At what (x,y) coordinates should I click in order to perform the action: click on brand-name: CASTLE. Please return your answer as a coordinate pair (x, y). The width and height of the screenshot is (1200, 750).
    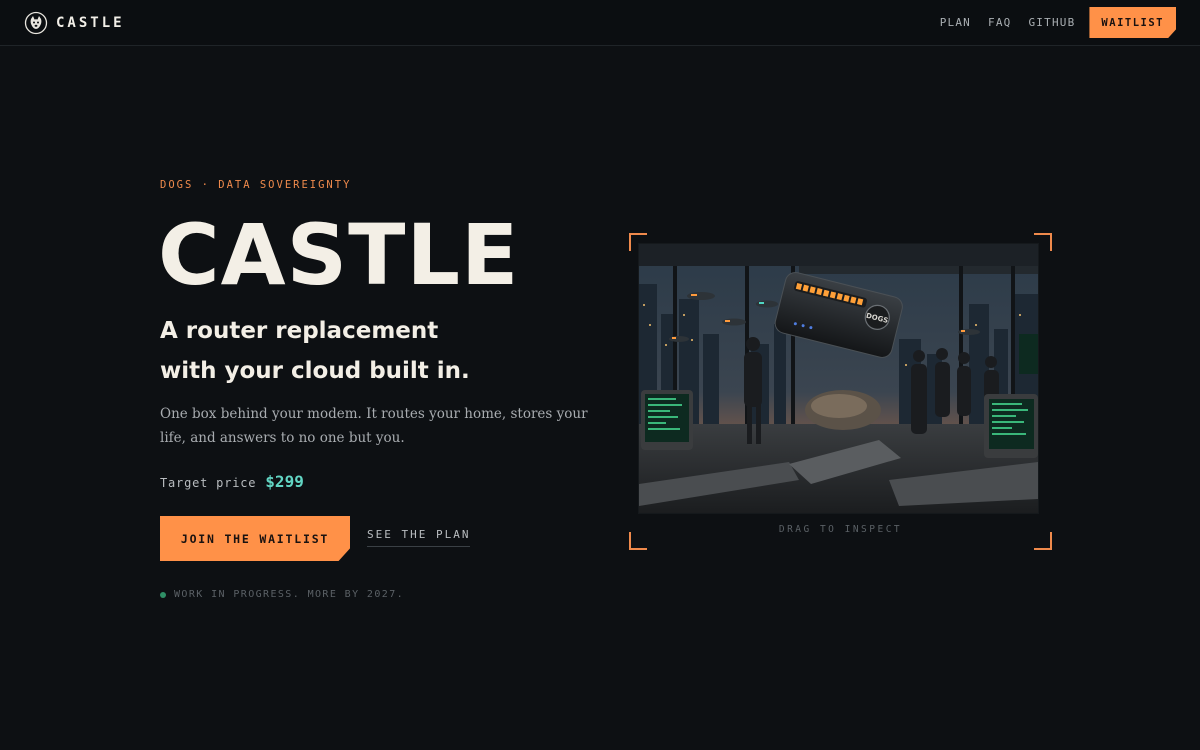
    Looking at the image, I should click on (90, 23).